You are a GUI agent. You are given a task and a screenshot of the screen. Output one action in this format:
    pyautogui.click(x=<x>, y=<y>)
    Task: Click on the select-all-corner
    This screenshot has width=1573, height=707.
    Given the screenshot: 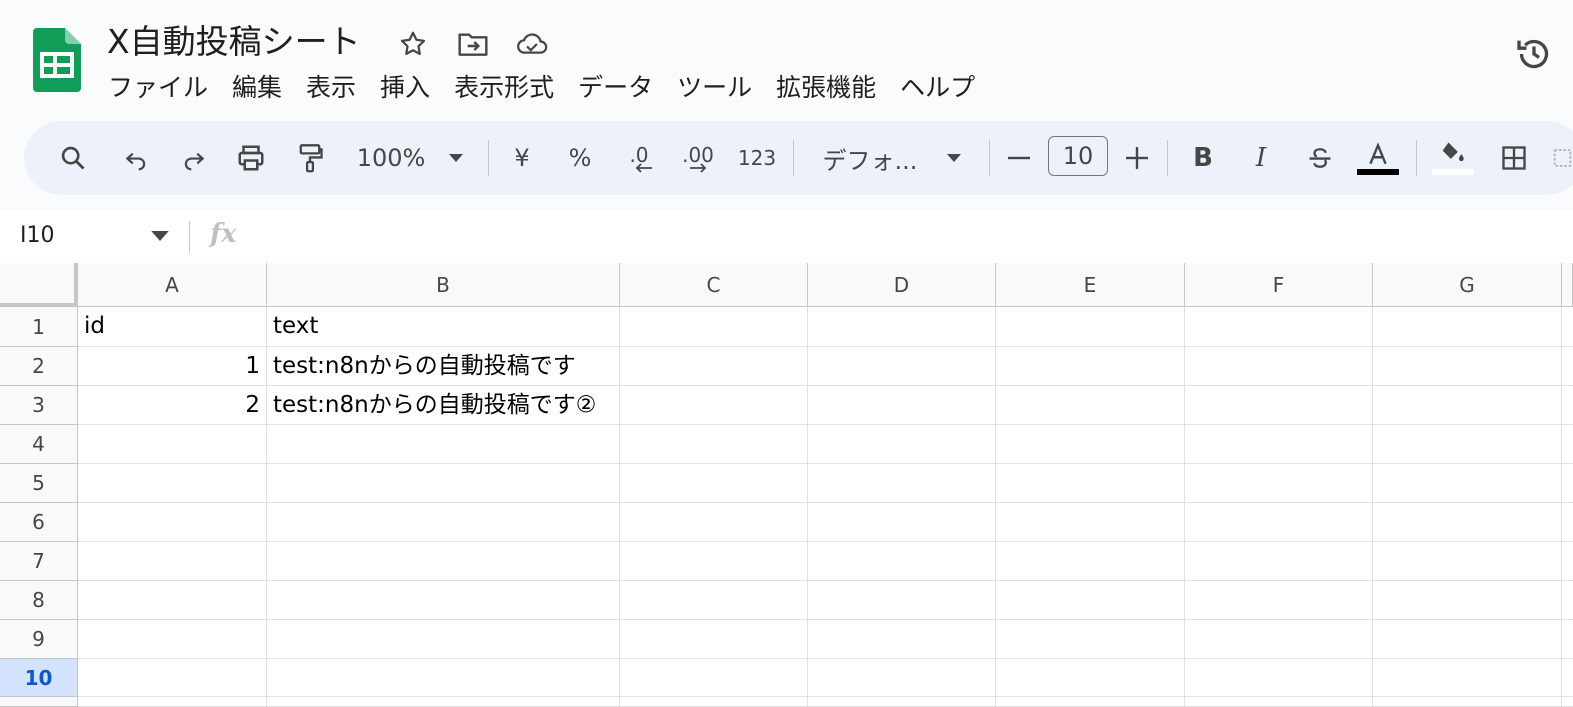 What is the action you would take?
    pyautogui.click(x=39, y=285)
    